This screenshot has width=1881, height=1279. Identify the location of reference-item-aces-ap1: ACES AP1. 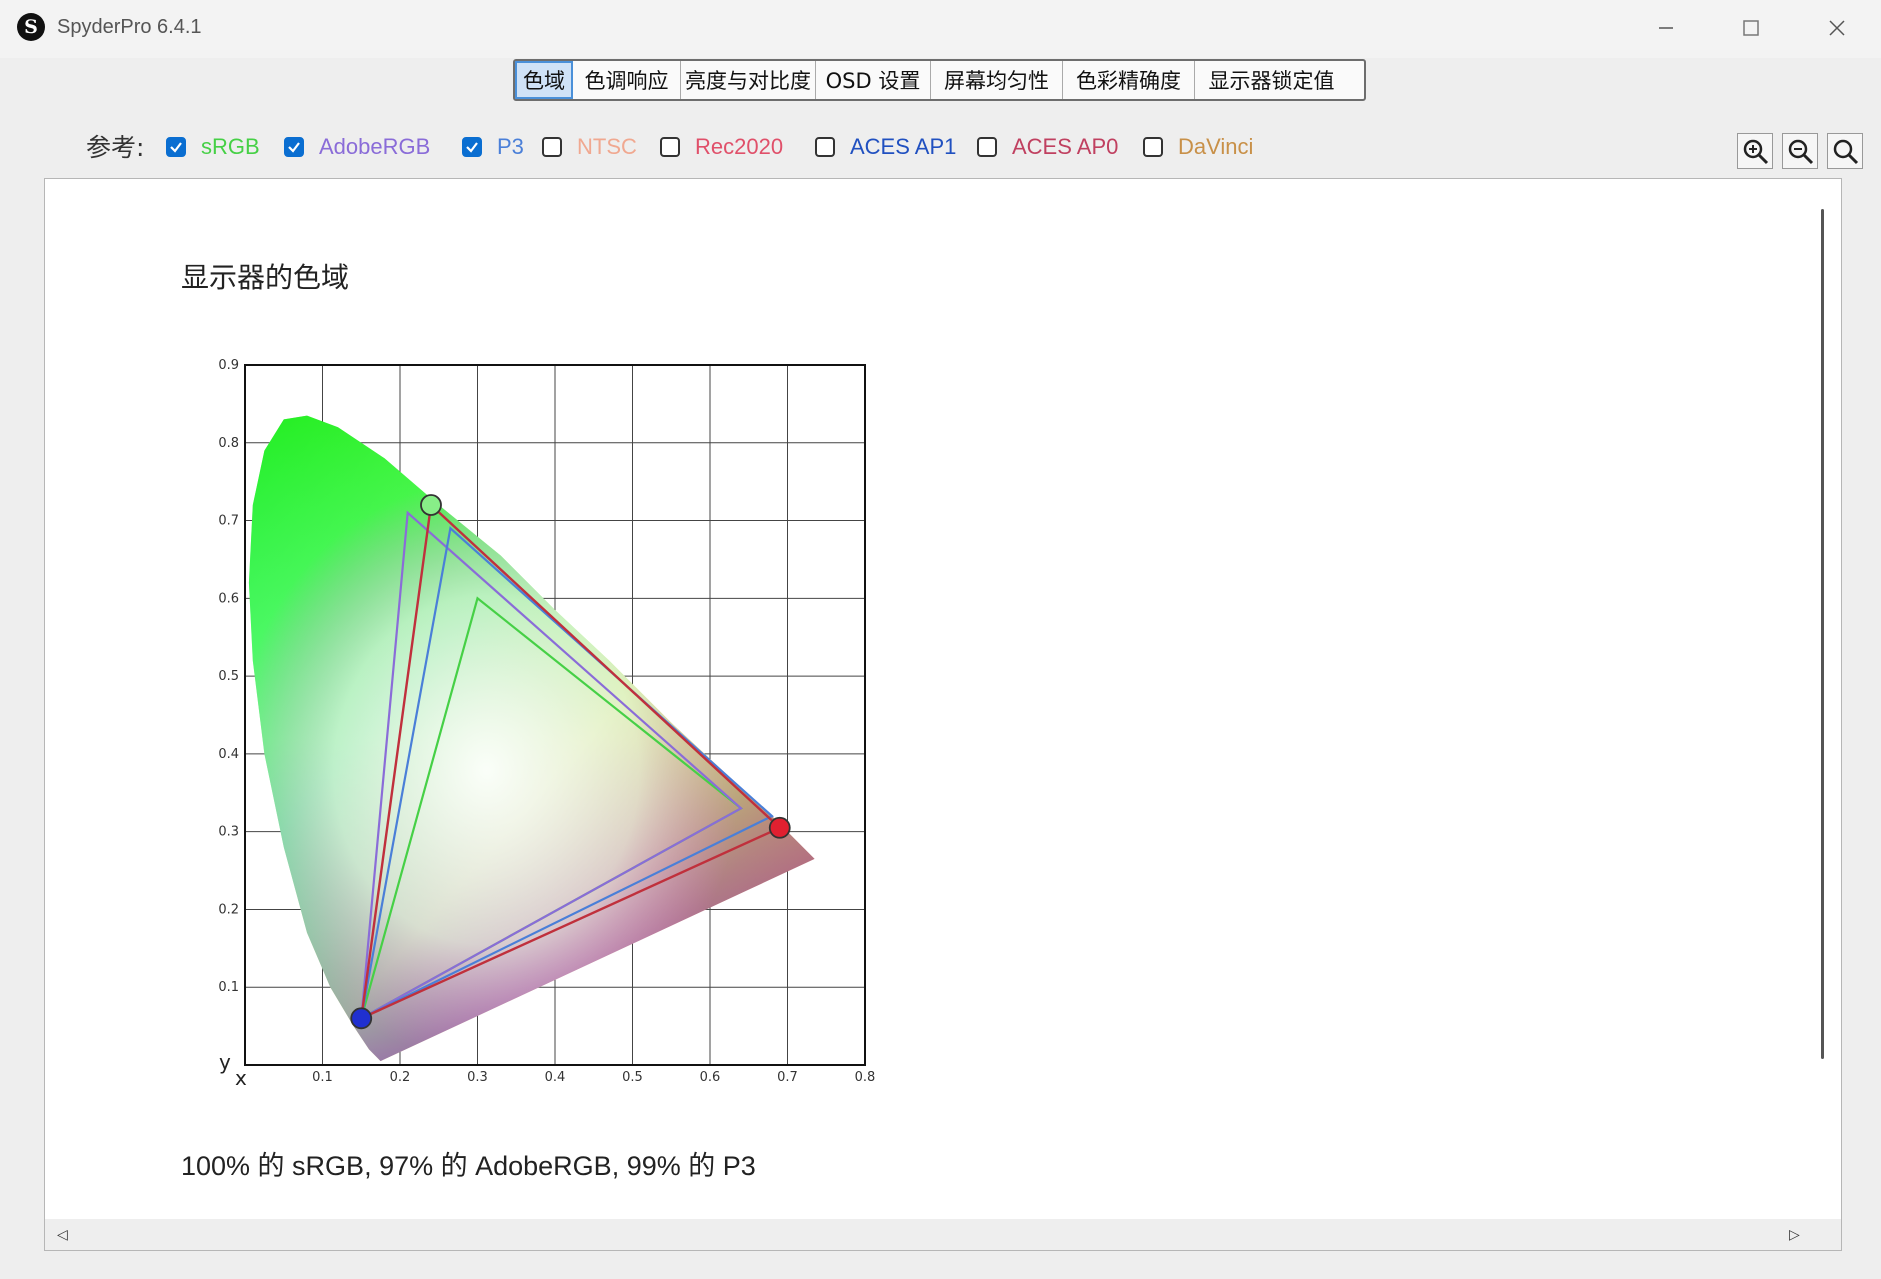
(885, 147).